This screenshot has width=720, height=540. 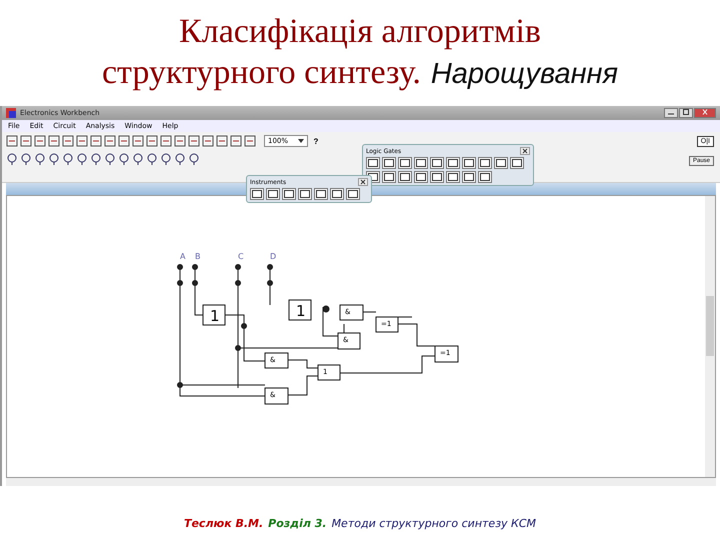 I want to click on footer-text: Розділ 3., so click(x=297, y=523).